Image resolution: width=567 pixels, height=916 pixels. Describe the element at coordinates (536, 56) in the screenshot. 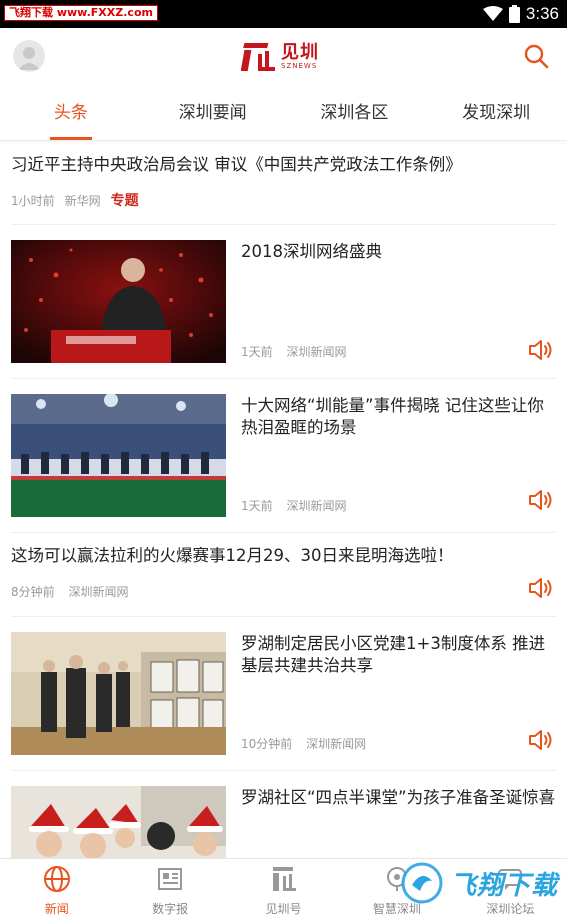

I see `search-icon` at that location.